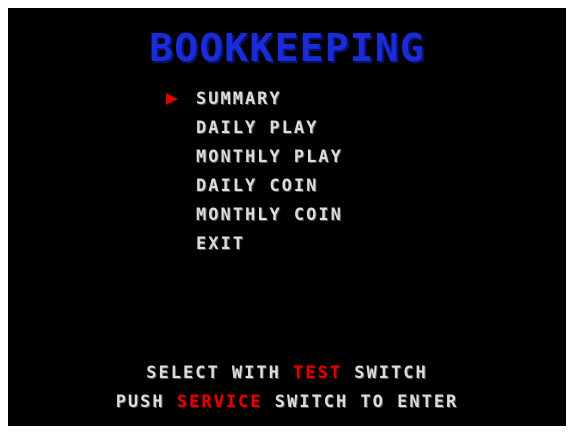 Image resolution: width=574 pixels, height=433 pixels. I want to click on menu-item-label: SUMMARY, so click(239, 99).